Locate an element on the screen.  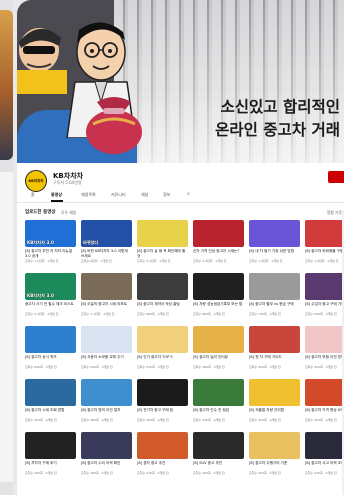
video-card: [8] 중고차 가격 협상 요령 조회수 300회 · 4개월 전 is located at coordinates (324, 400).